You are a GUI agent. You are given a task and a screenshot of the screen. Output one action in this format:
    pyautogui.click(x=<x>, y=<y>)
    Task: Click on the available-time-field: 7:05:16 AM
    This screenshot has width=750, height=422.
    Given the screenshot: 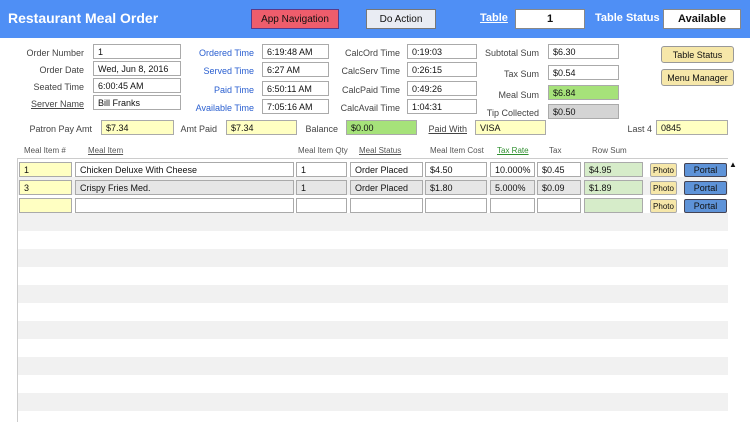 What is the action you would take?
    pyautogui.click(x=295, y=106)
    